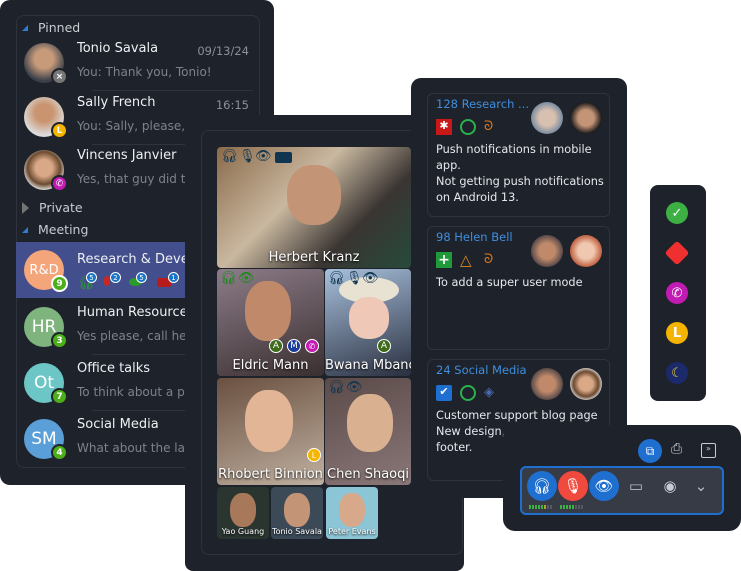 The width and height of the screenshot is (741, 571). What do you see at coordinates (677, 213) in the screenshot?
I see `available-status-icon: ✓` at bounding box center [677, 213].